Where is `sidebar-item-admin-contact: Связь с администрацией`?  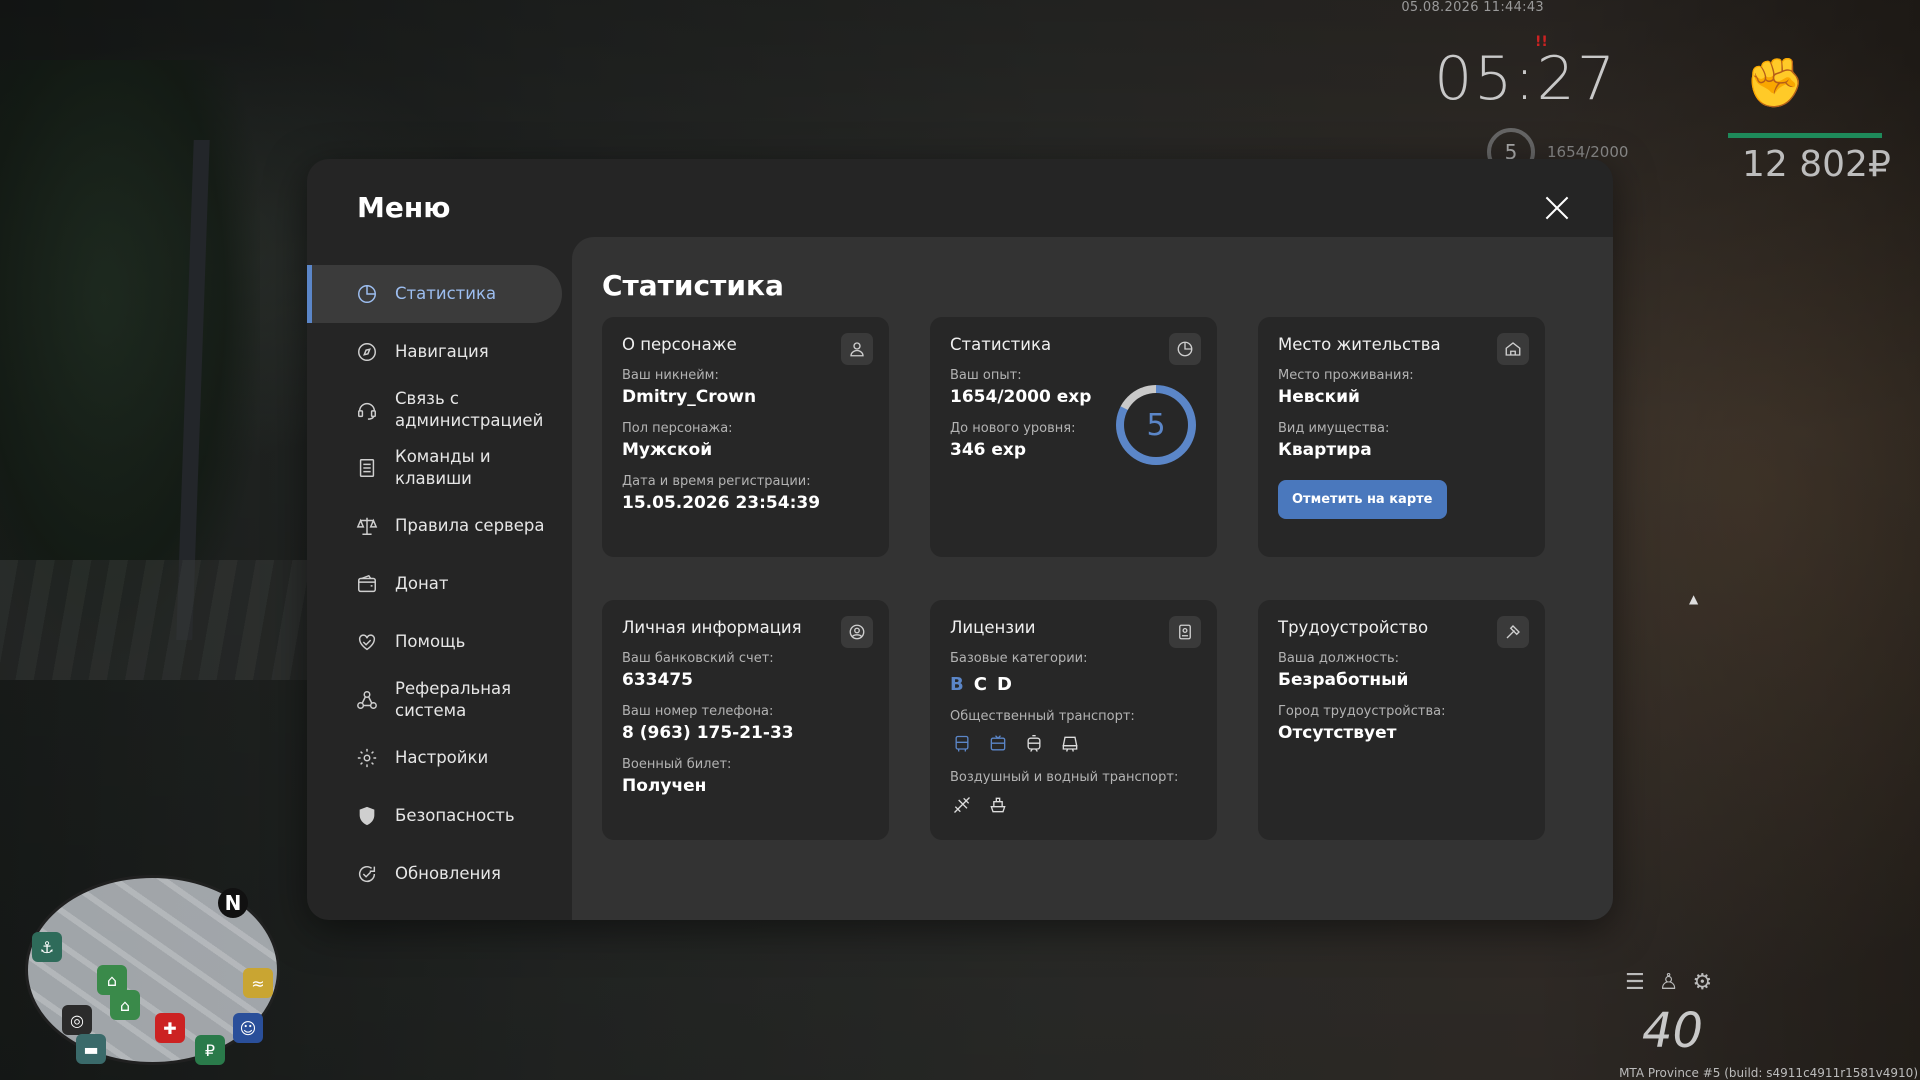
sidebar-item-admin-contact: Связь с администрацией is located at coordinates (434, 410).